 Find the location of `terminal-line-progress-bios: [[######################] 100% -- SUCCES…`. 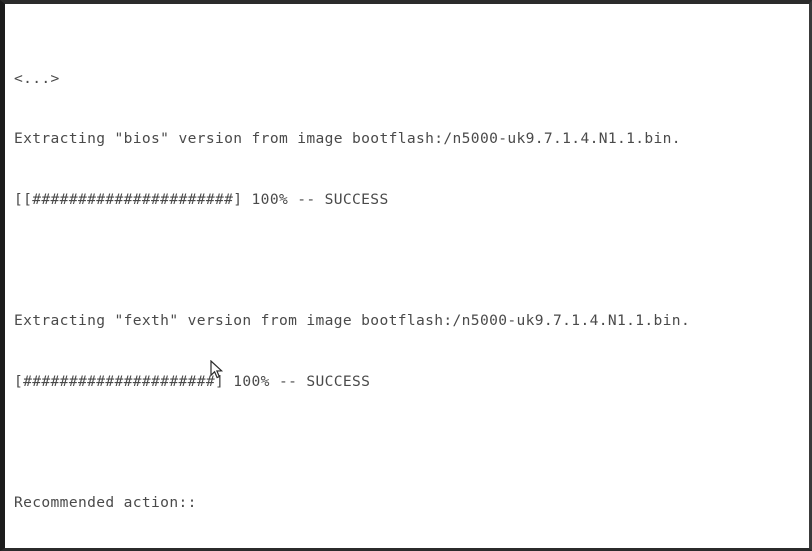

terminal-line-progress-bios: [[######################] 100% -- SUCCES… is located at coordinates (201, 199).